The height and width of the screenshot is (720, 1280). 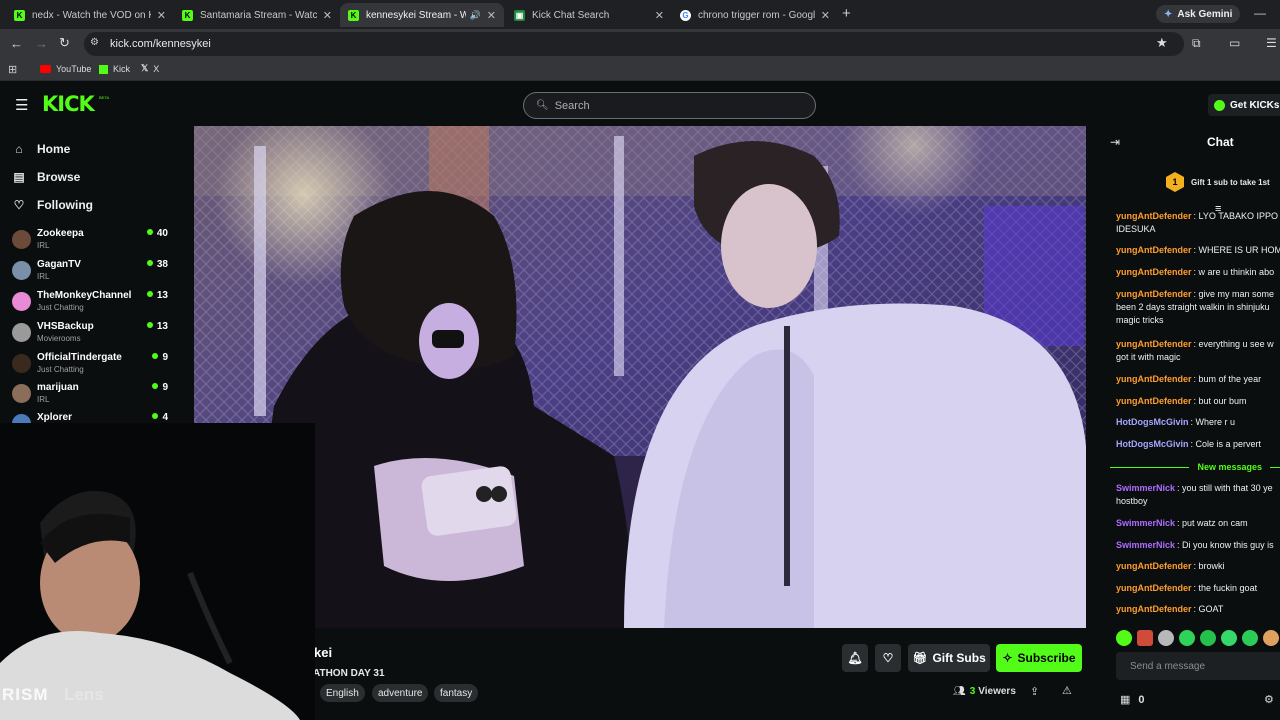 I want to click on ask-gemini-button: ✦ Ask Gemini, so click(x=1198, y=14).